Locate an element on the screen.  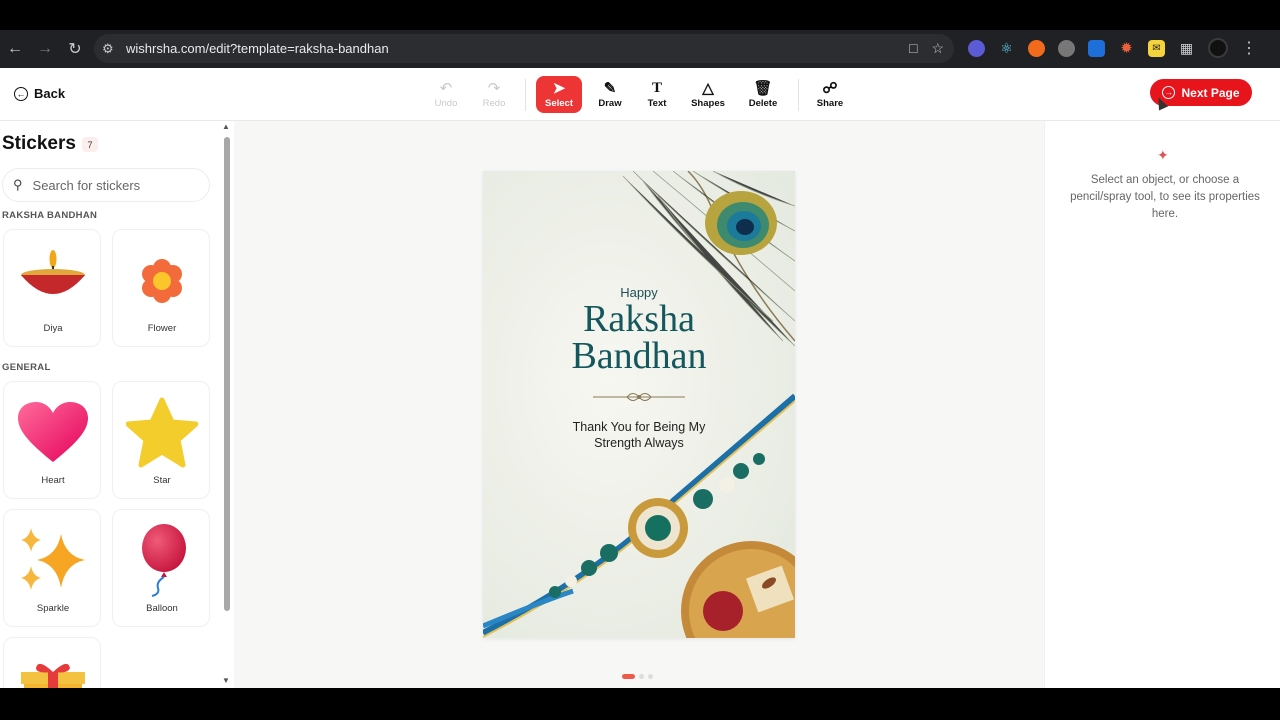
sparkle-icon is located at coordinates (53, 561).